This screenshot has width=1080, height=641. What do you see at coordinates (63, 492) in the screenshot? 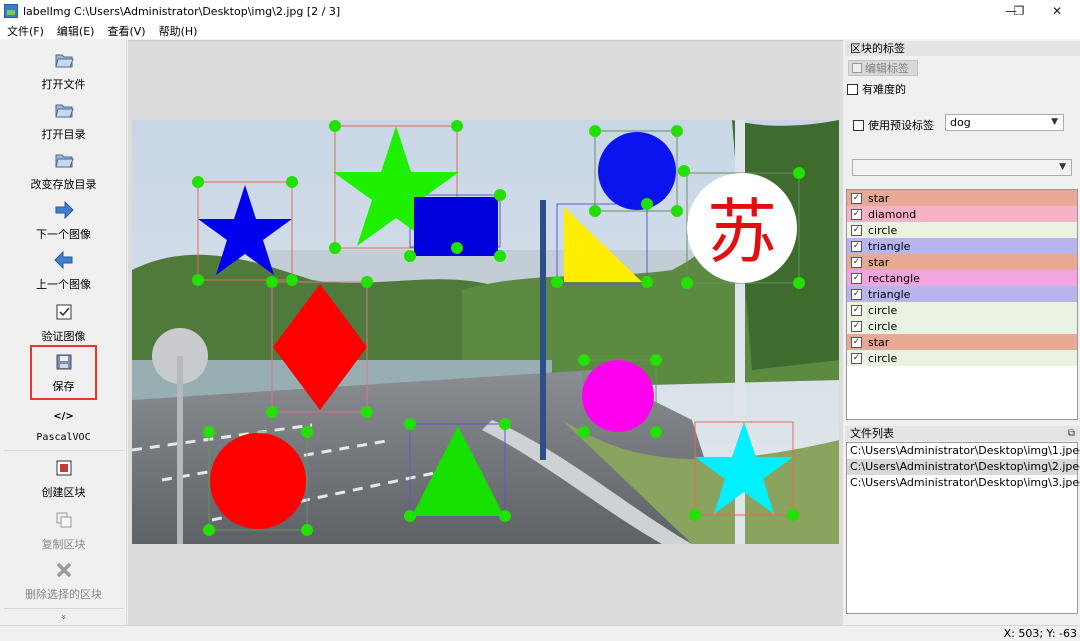
I see `create-box-label: 创建区块` at bounding box center [63, 492].